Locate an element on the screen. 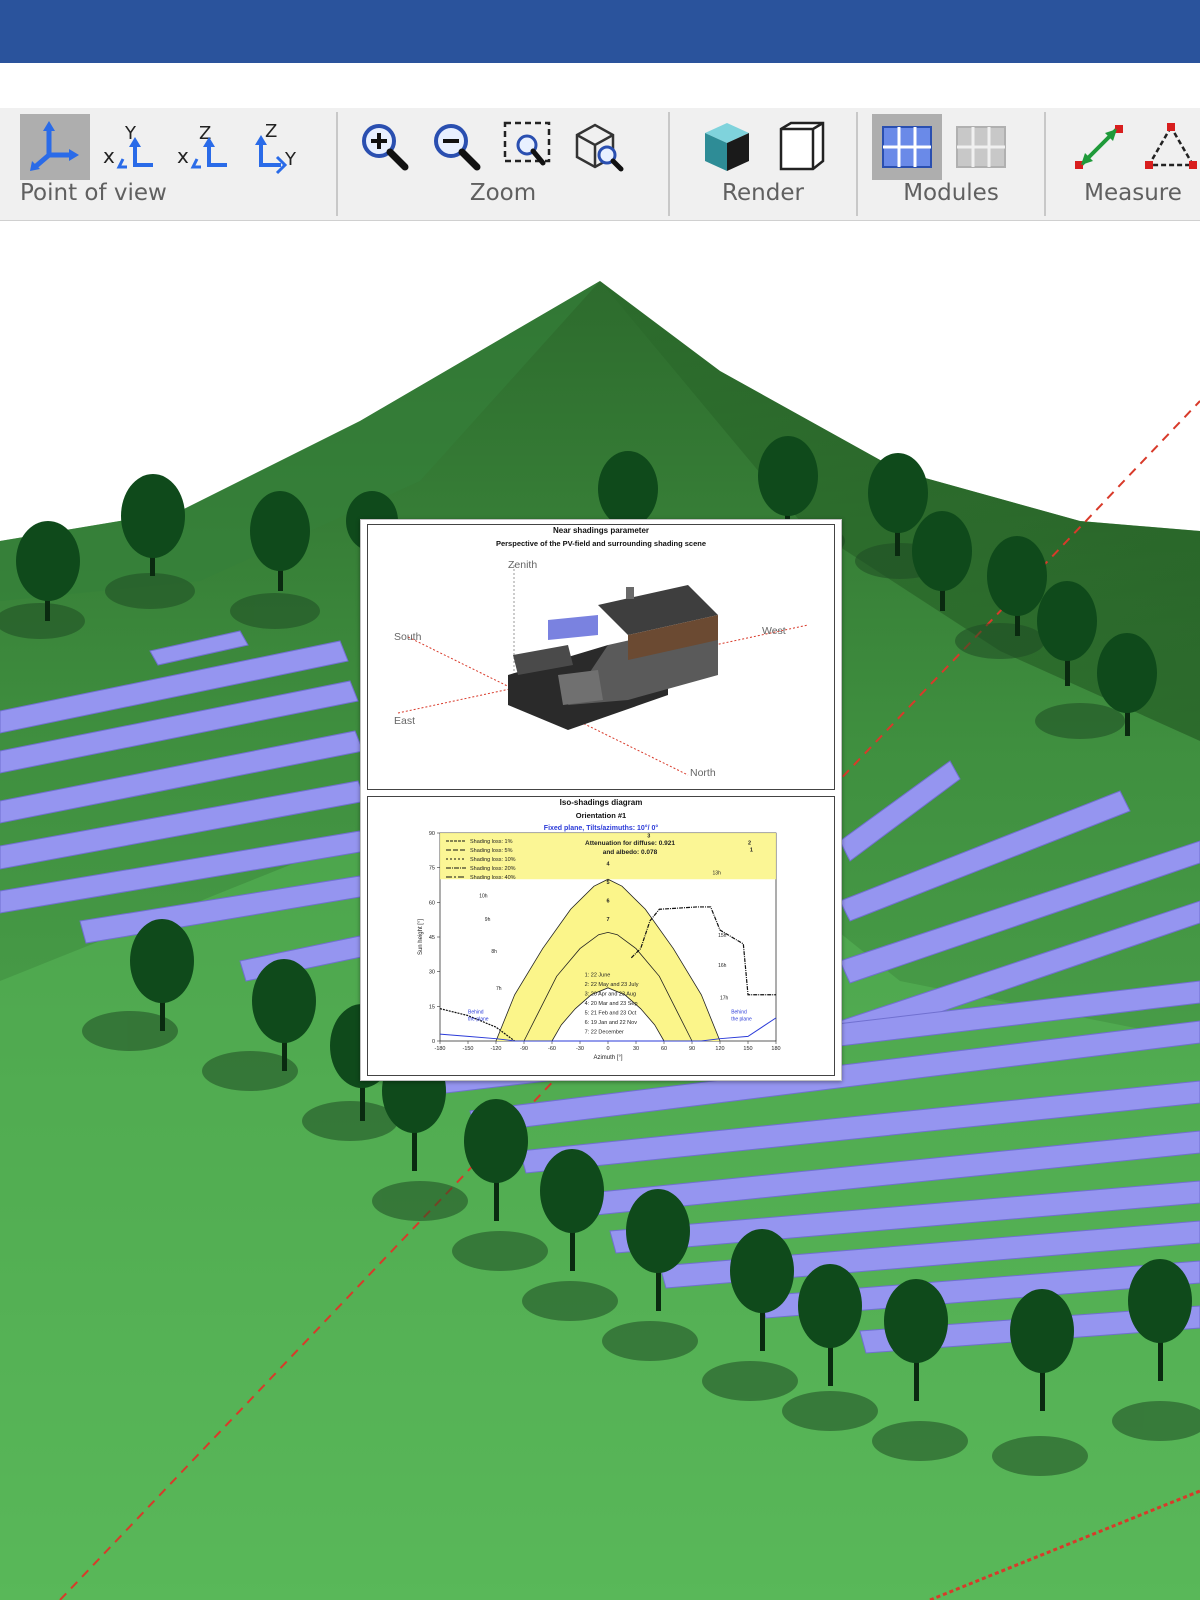 Image resolution: width=1200 pixels, height=1600 pixels. measure-group: Measure is located at coordinates (1123, 164).